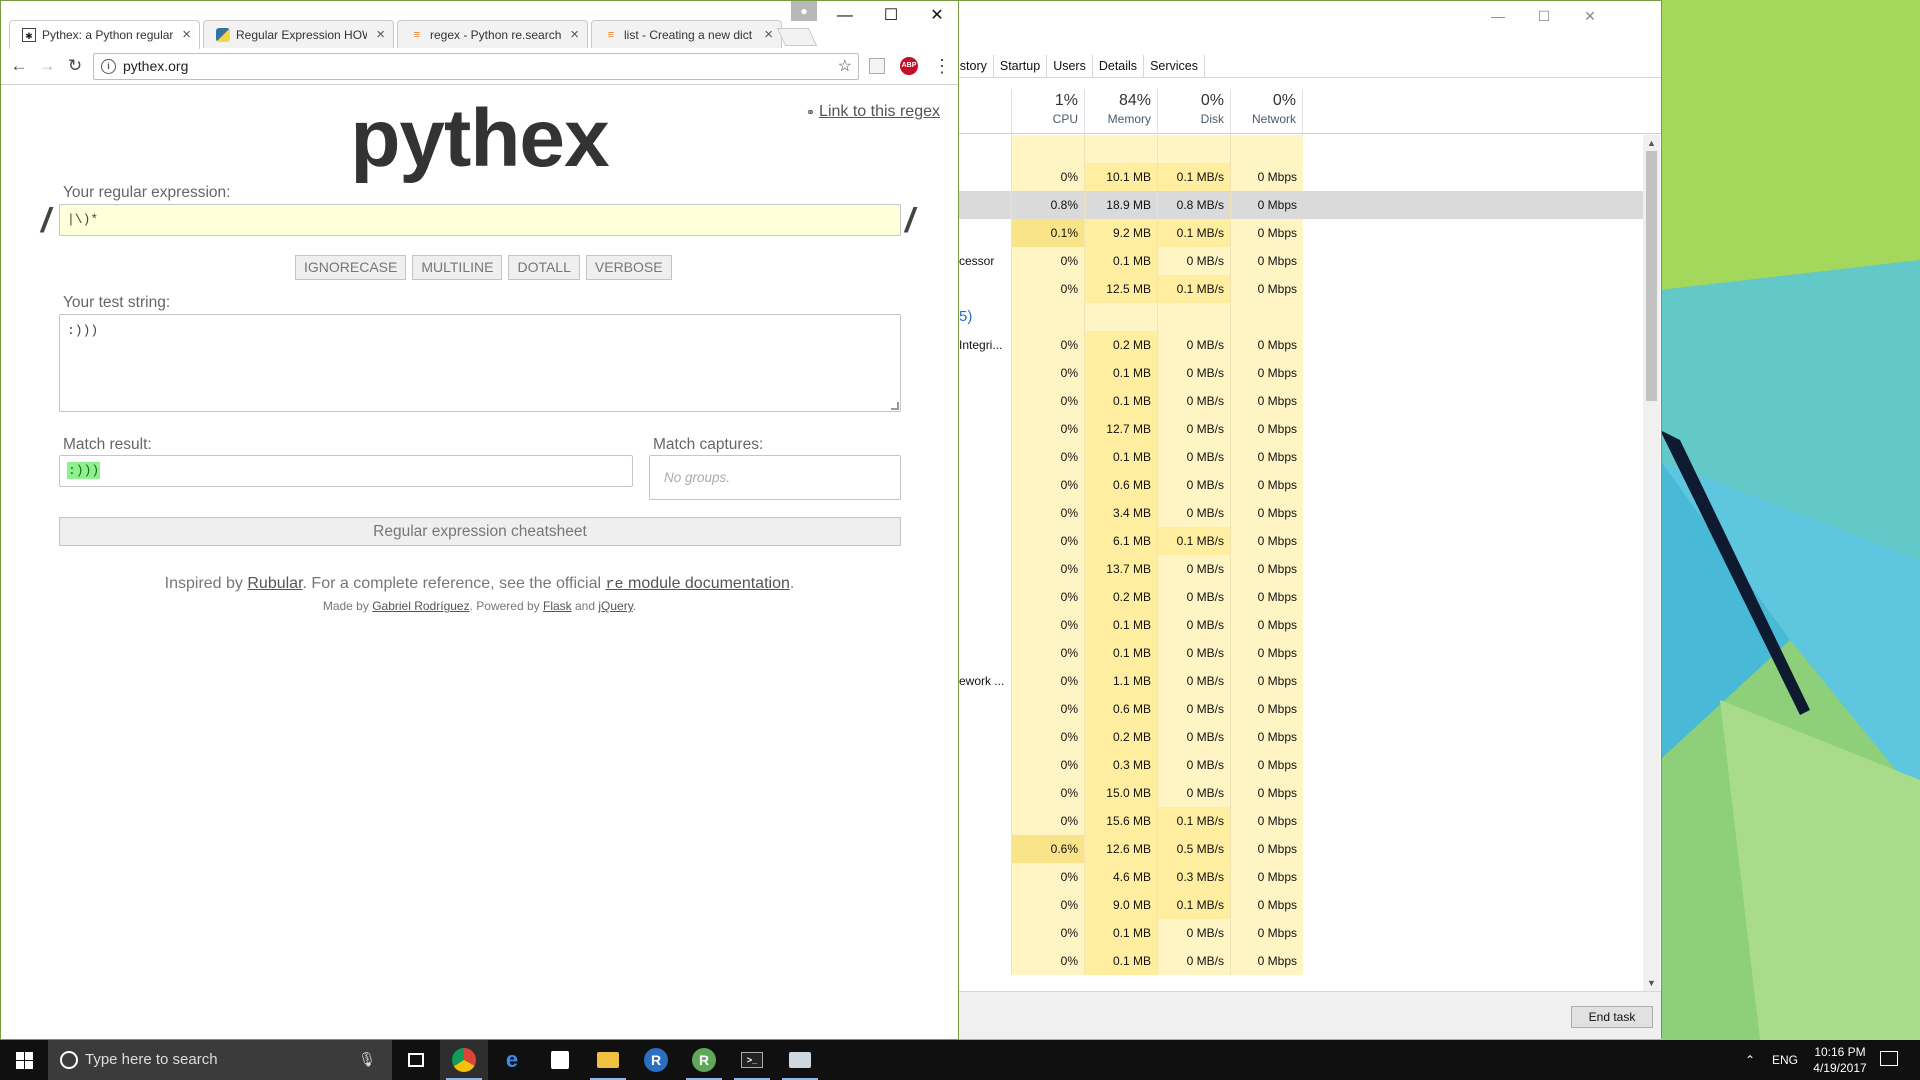 This screenshot has width=1920, height=1080. Describe the element at coordinates (351, 267) in the screenshot. I see `ignorecase-toggle: IGNORECASE` at that location.